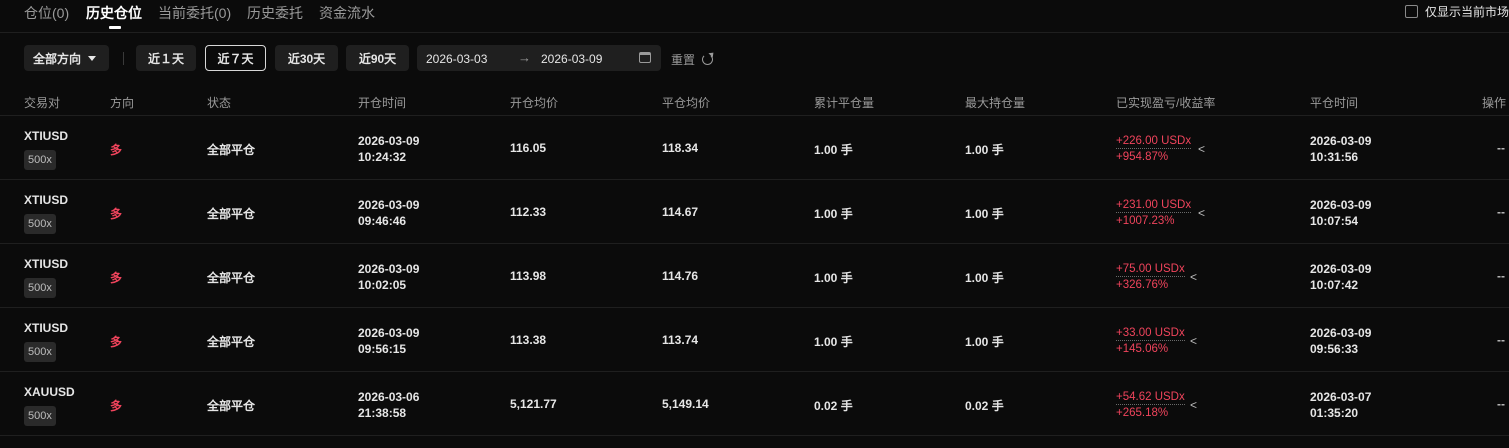  Describe the element at coordinates (306, 58) in the screenshot. I see `range-30d-button: 近30天` at that location.